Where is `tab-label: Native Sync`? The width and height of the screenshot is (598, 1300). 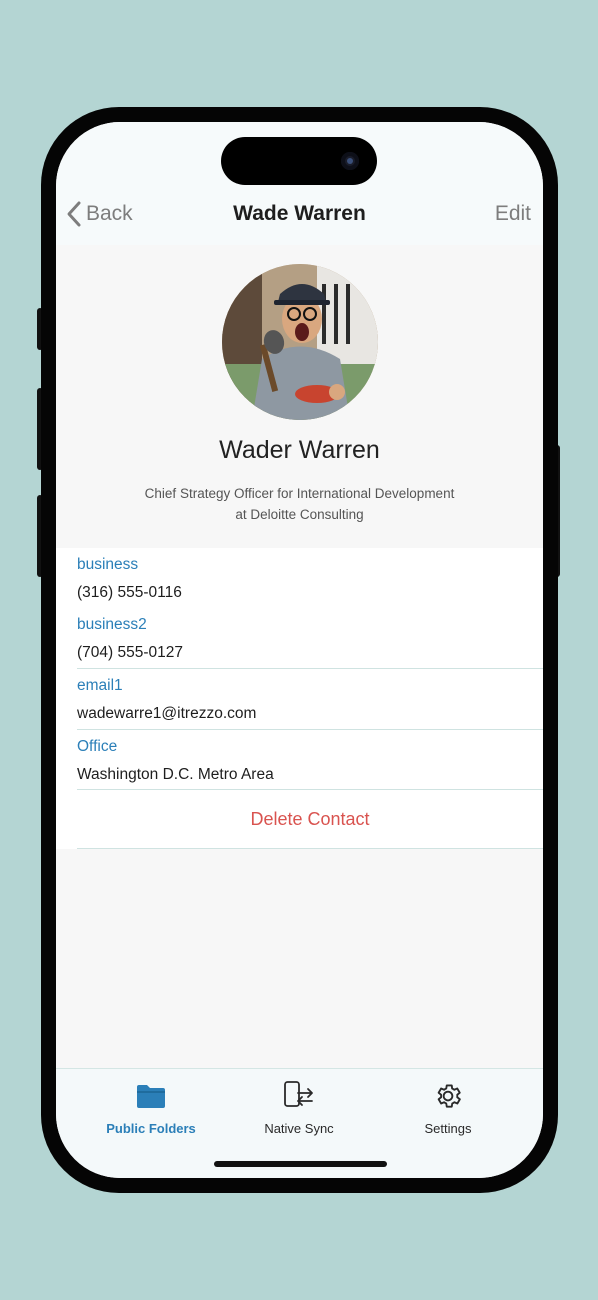 tab-label: Native Sync is located at coordinates (299, 1128).